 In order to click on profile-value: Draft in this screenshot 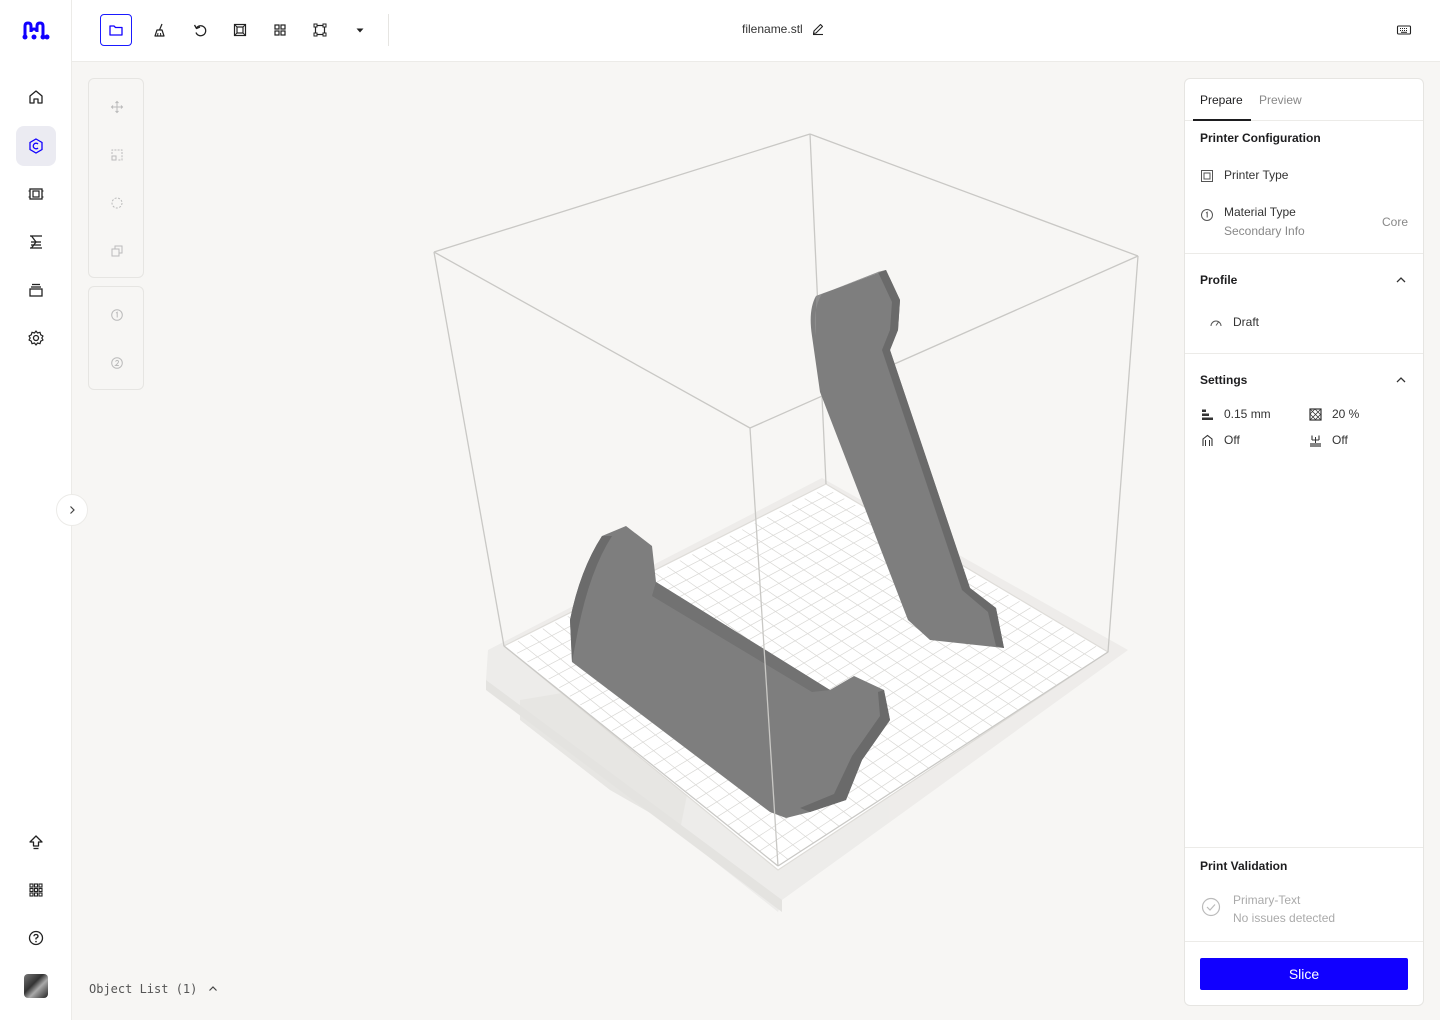, I will do `click(1246, 322)`.